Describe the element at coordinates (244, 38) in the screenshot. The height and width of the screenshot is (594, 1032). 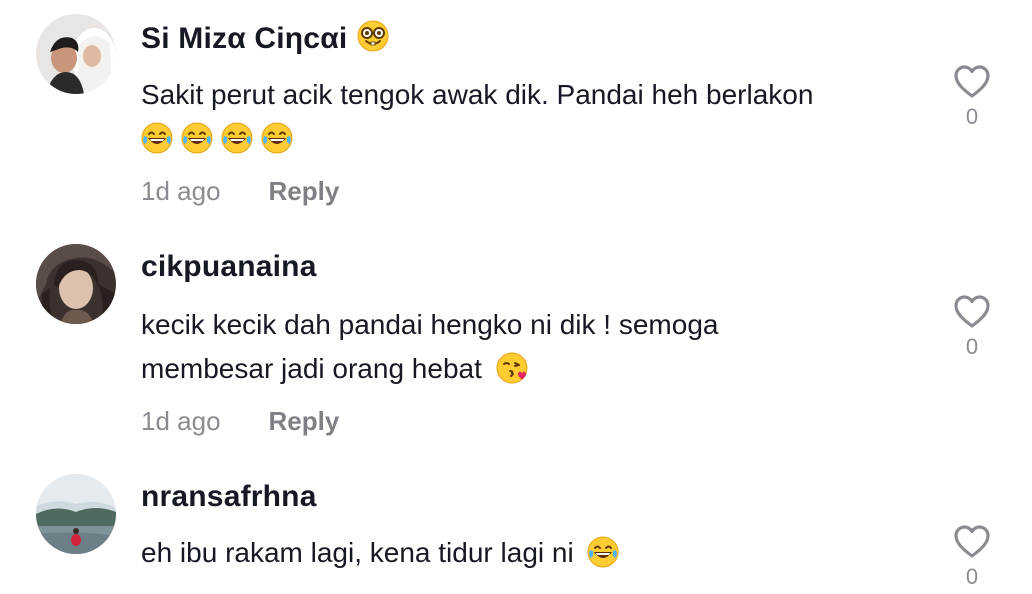
I see `username: Si Mizα Ciηcαi` at that location.